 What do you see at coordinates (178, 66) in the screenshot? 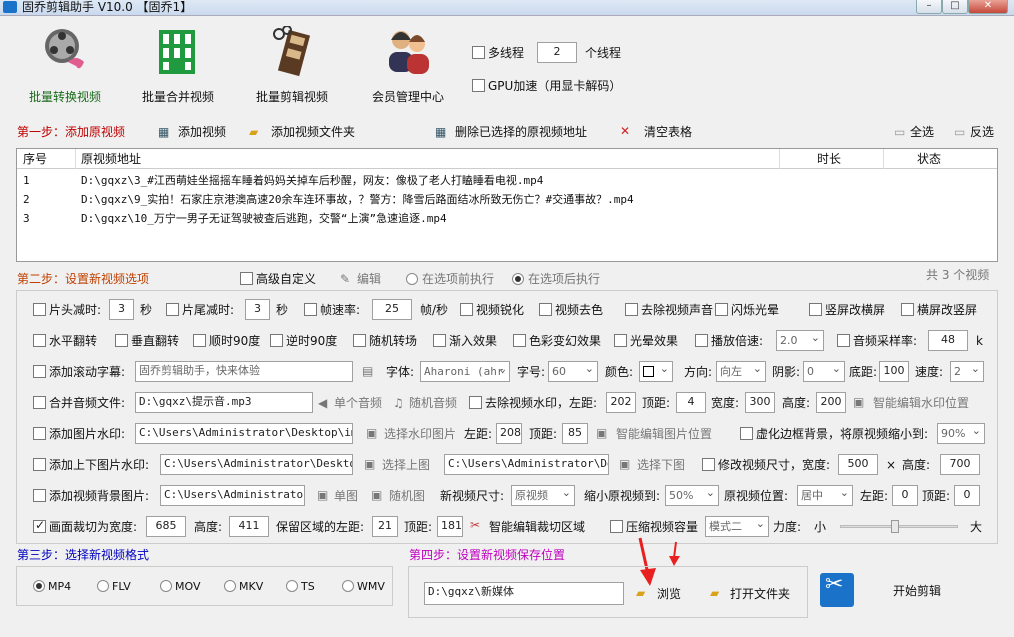
I see `batch-merge-button: 批量合并视频` at bounding box center [178, 66].